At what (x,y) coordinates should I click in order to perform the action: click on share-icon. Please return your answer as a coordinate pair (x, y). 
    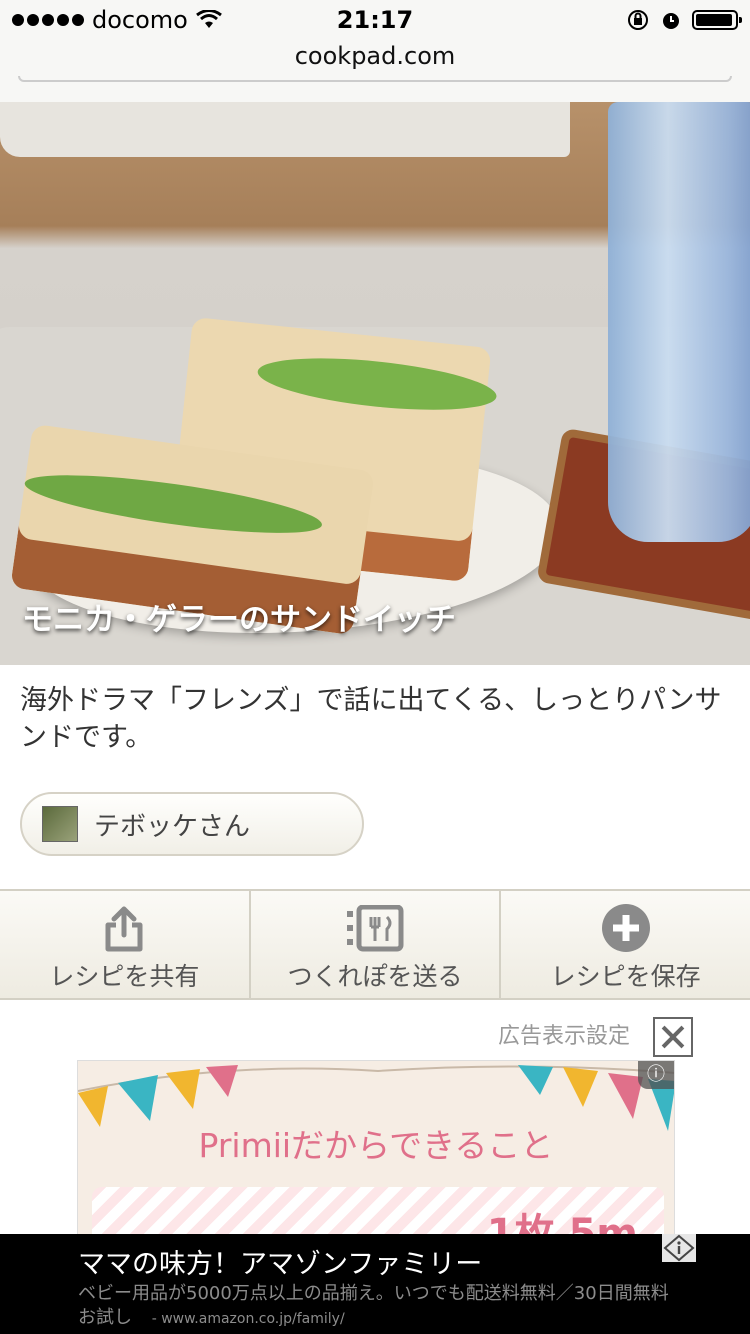
    Looking at the image, I should click on (124, 929).